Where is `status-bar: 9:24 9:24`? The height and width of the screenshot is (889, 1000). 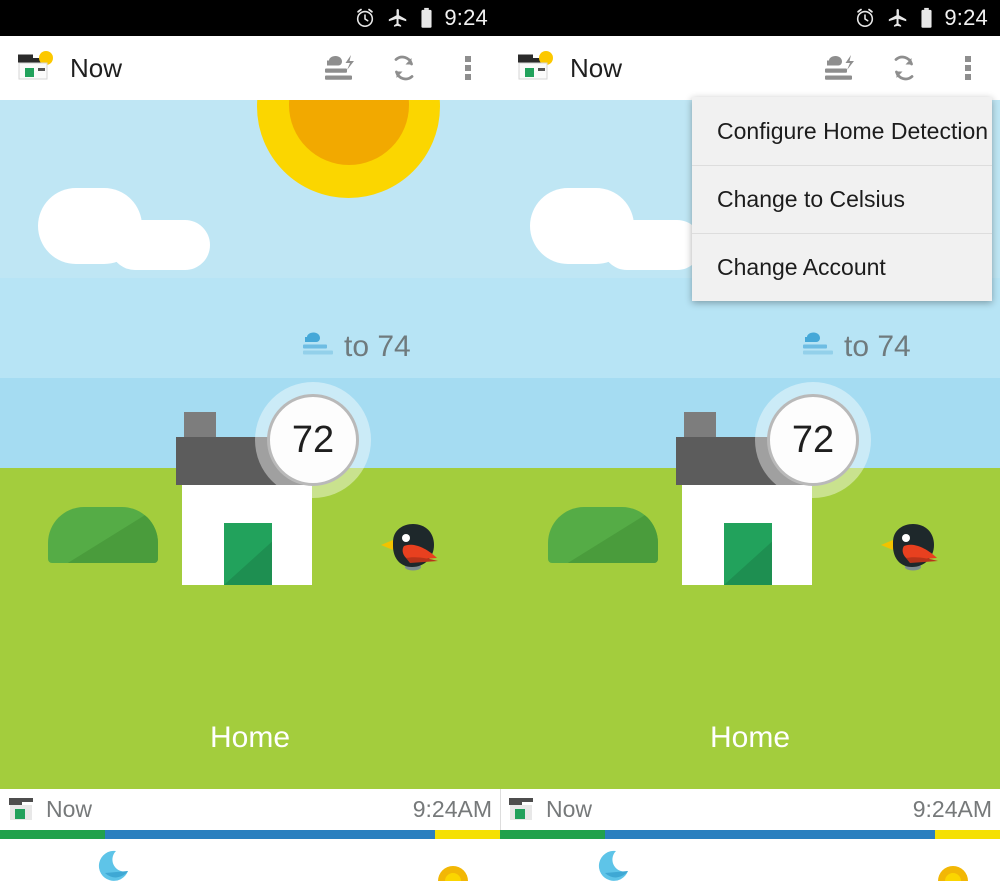
status-bar: 9:24 9:24 is located at coordinates (500, 18).